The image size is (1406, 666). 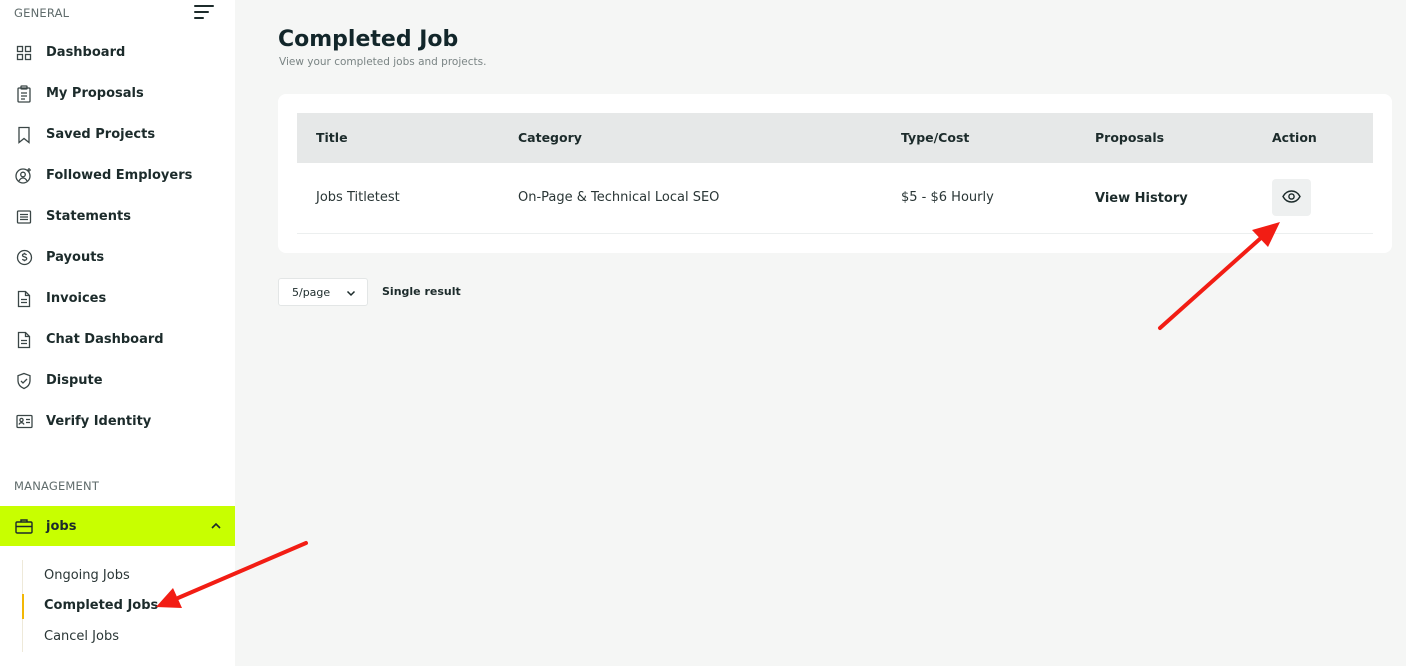 What do you see at coordinates (86, 52) in the screenshot?
I see `sidebar-item-label: Dashboard` at bounding box center [86, 52].